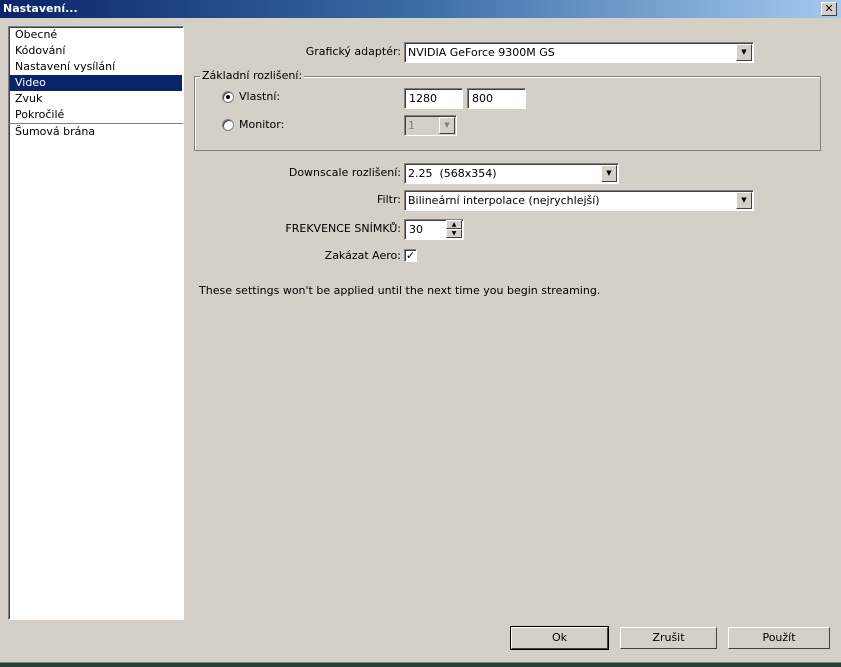  Describe the element at coordinates (344, 172) in the screenshot. I see `downscale-label: Downscale rozlišení:` at that location.